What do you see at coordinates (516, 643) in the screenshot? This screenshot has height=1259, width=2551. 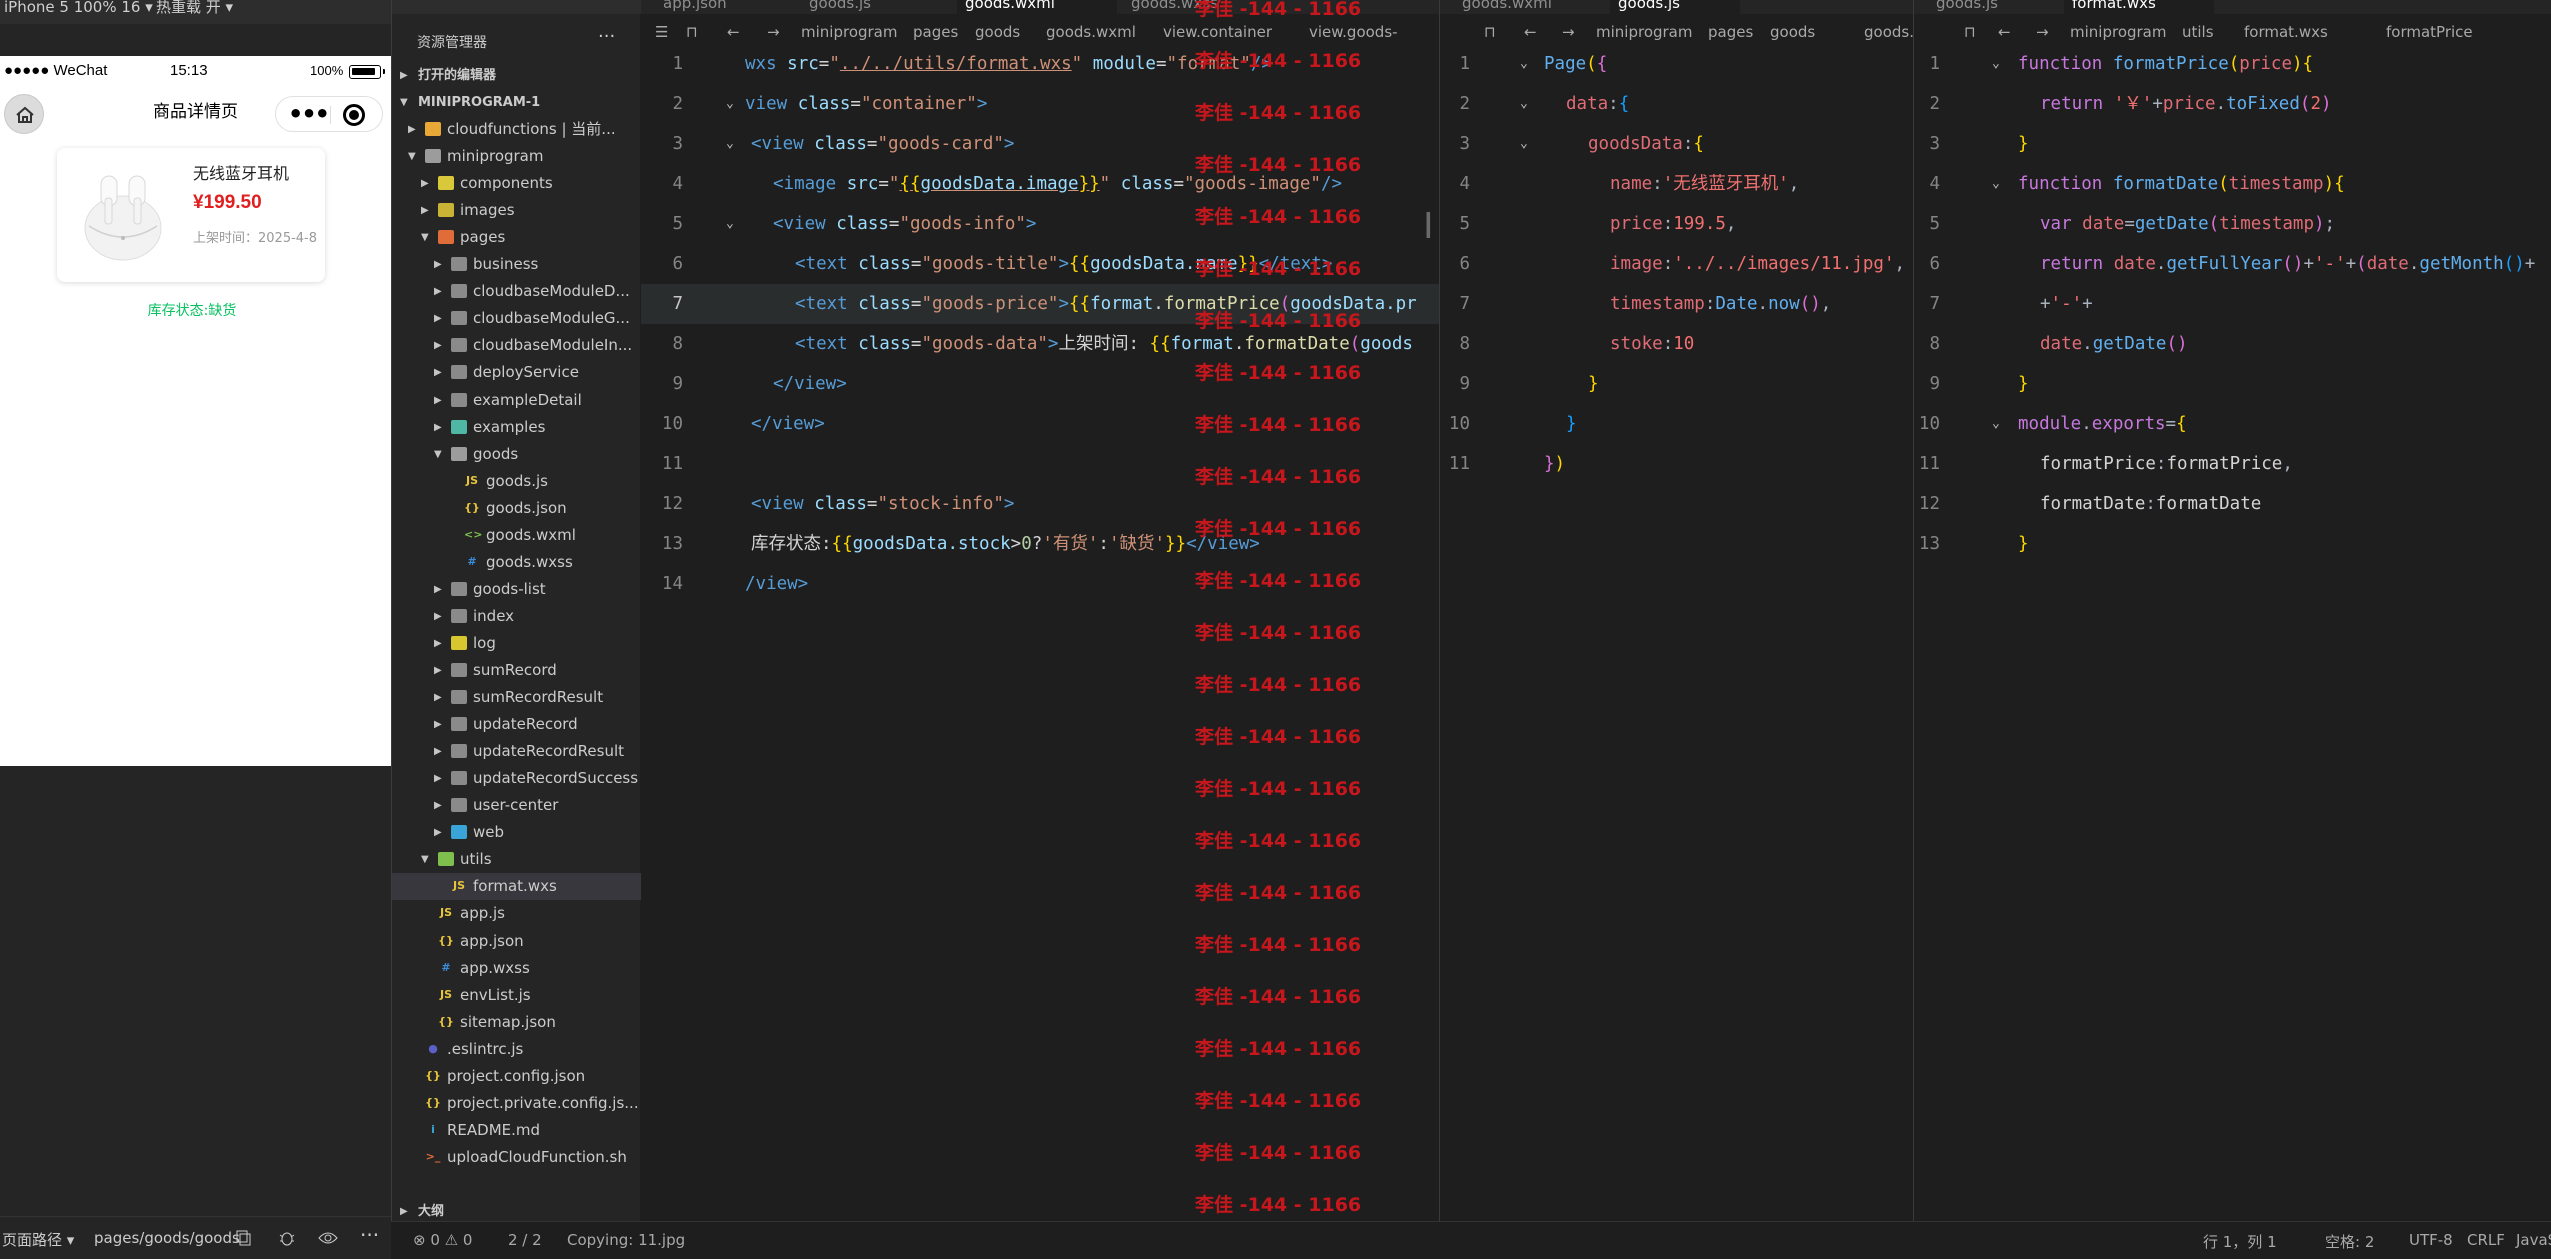 I see `tree-folder: ▶ log` at bounding box center [516, 643].